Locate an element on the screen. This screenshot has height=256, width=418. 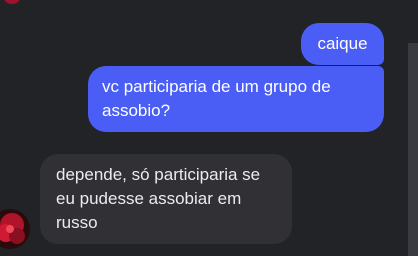
scrollbar is located at coordinates (413, 149).